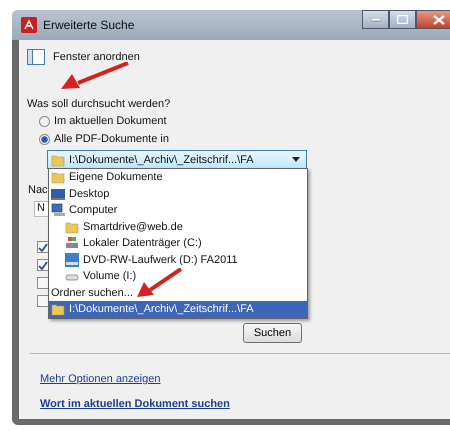  I want to click on dropdown-item: DVD-RW-Laufwerk (D:) FA2011, so click(178, 260).